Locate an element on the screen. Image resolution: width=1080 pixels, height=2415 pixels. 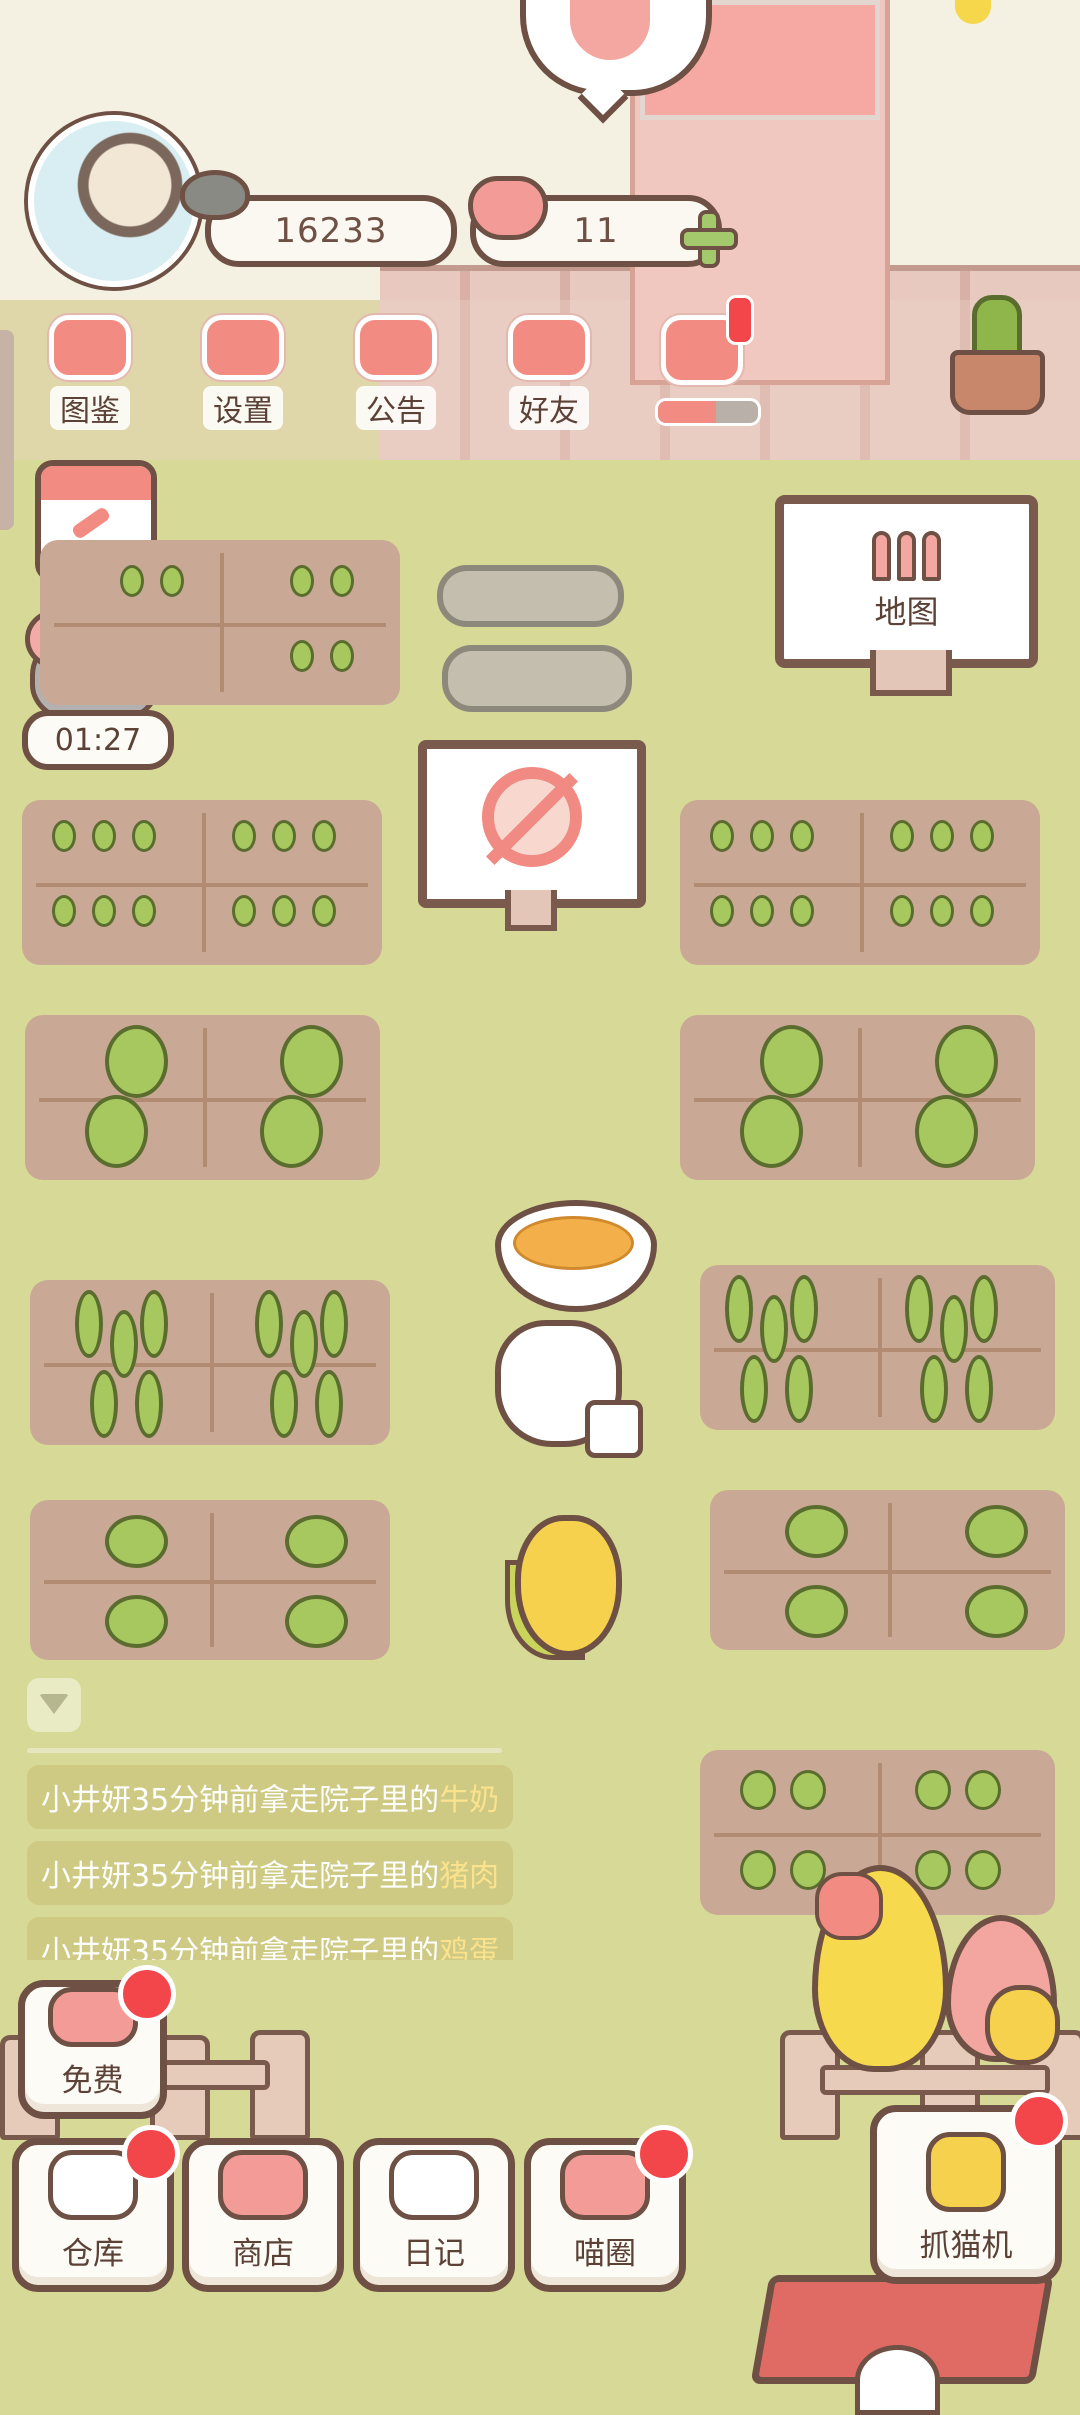
friends-icon is located at coordinates (549, 347).